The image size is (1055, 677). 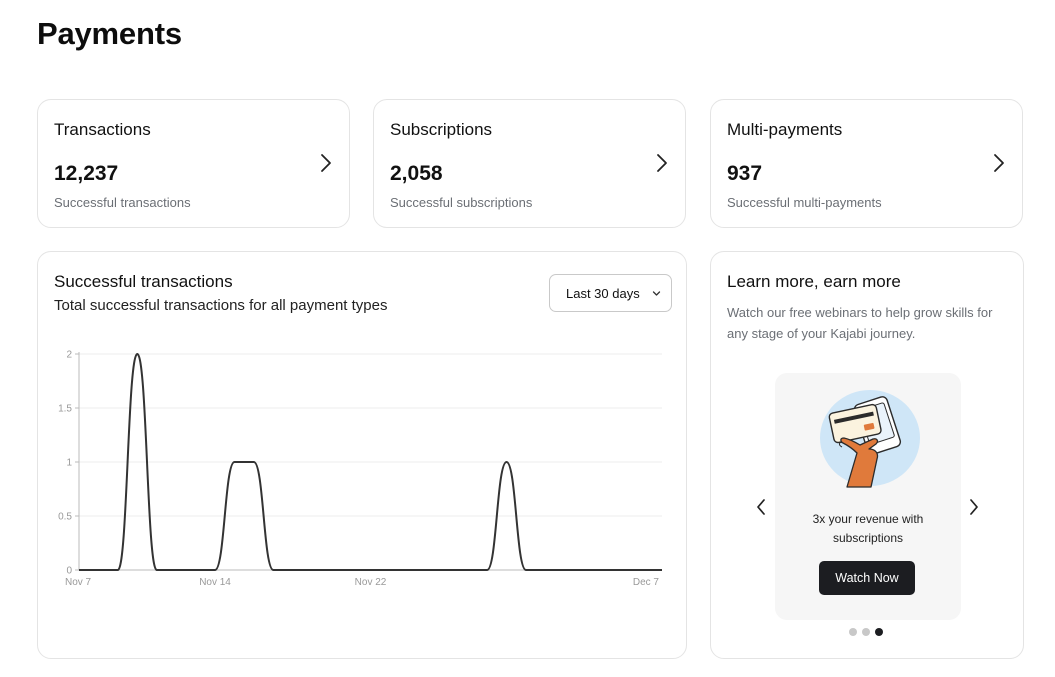 I want to click on x-tick-label: Nov 7, so click(x=78, y=582).